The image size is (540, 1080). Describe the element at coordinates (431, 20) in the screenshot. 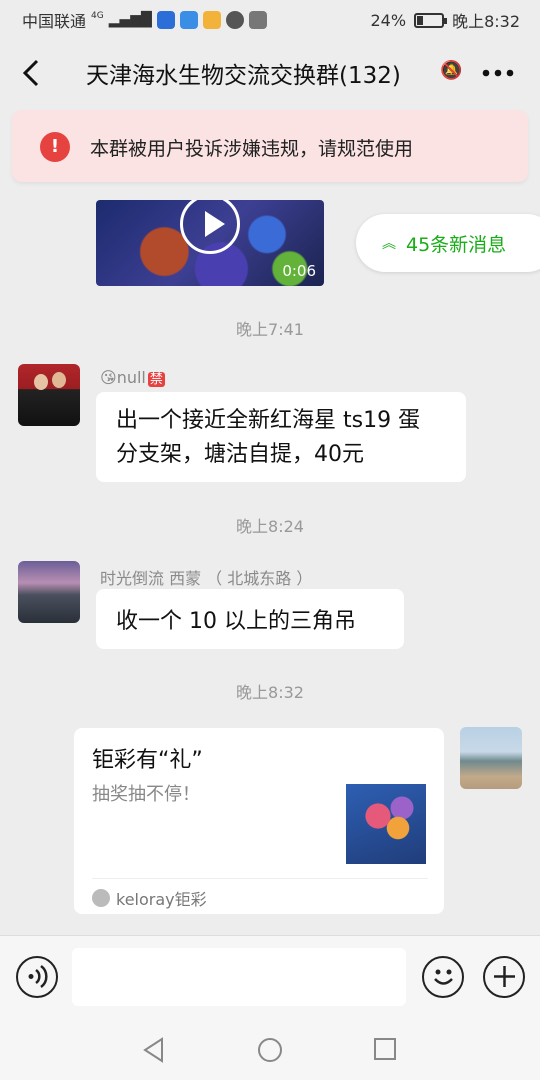

I see `battery-icon` at that location.